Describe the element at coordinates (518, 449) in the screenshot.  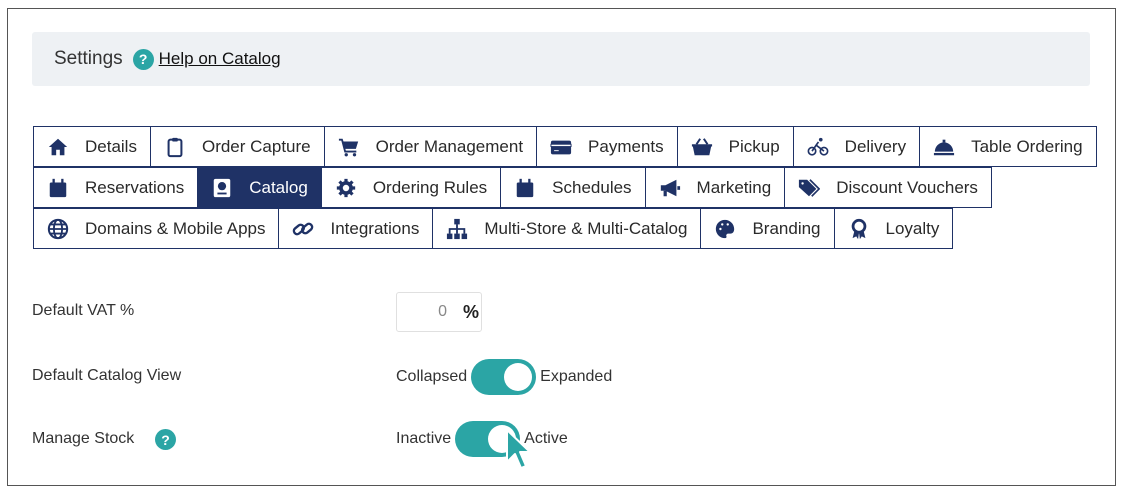
I see `mouse-pointer-icon` at that location.